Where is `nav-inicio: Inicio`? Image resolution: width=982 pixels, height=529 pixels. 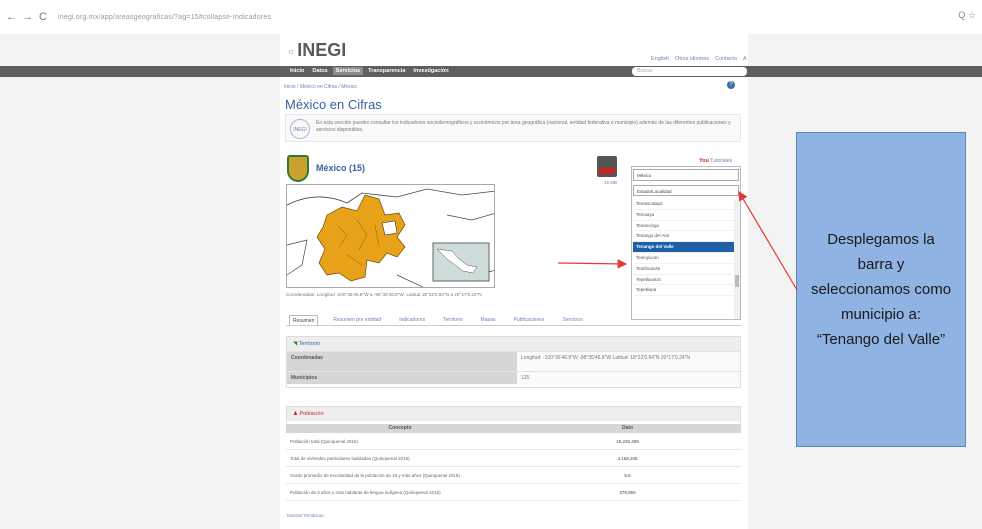
nav-inicio: Inicio is located at coordinates (297, 71).